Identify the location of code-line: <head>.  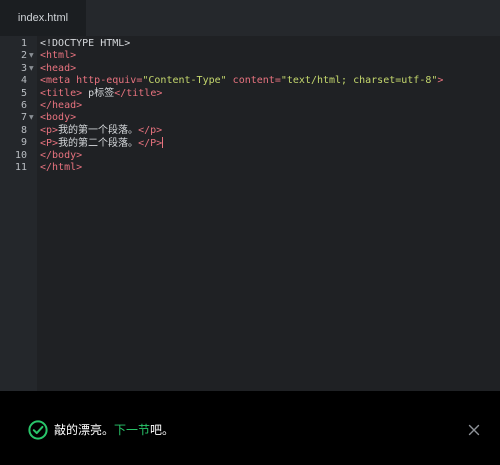
(58, 69).